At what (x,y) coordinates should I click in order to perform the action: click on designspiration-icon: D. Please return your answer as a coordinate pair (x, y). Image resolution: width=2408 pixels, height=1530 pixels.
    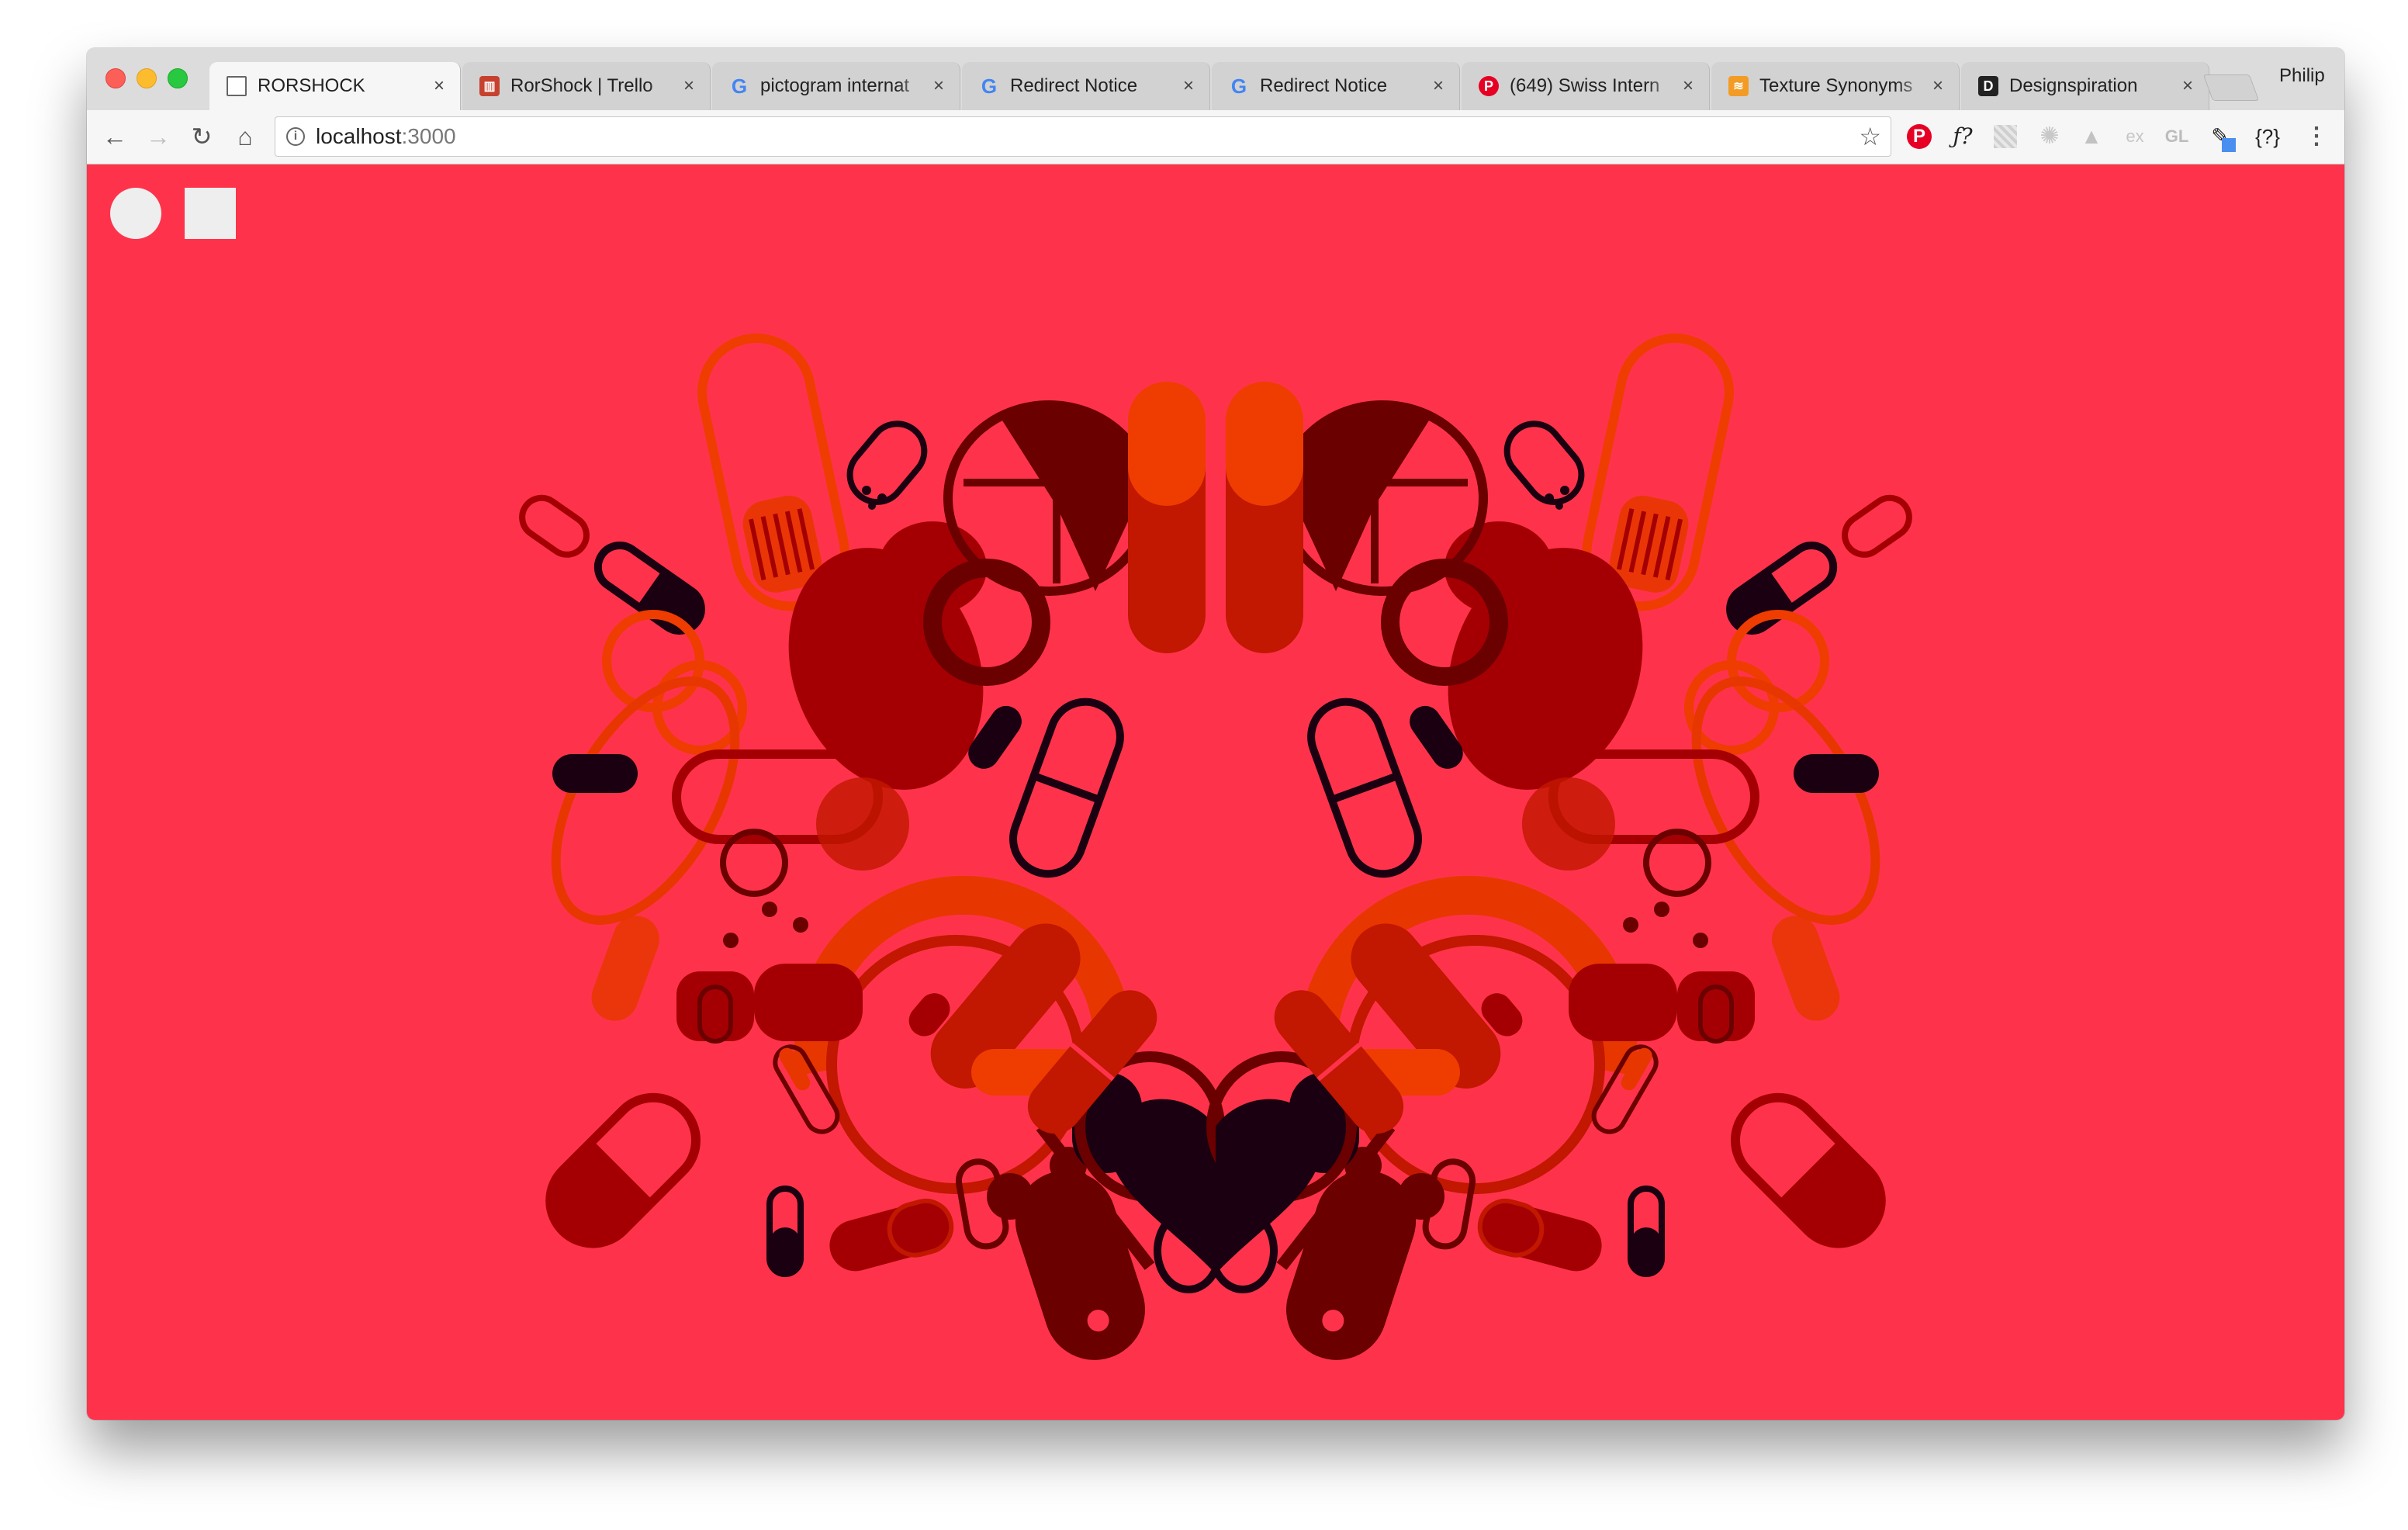
    Looking at the image, I should click on (1988, 86).